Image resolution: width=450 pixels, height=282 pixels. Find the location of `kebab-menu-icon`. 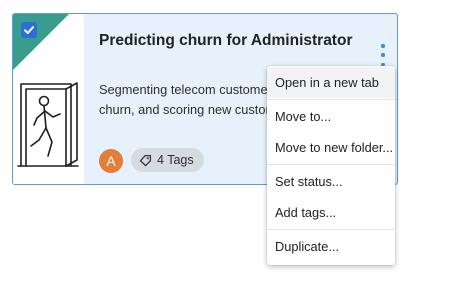

kebab-menu-icon is located at coordinates (383, 55).